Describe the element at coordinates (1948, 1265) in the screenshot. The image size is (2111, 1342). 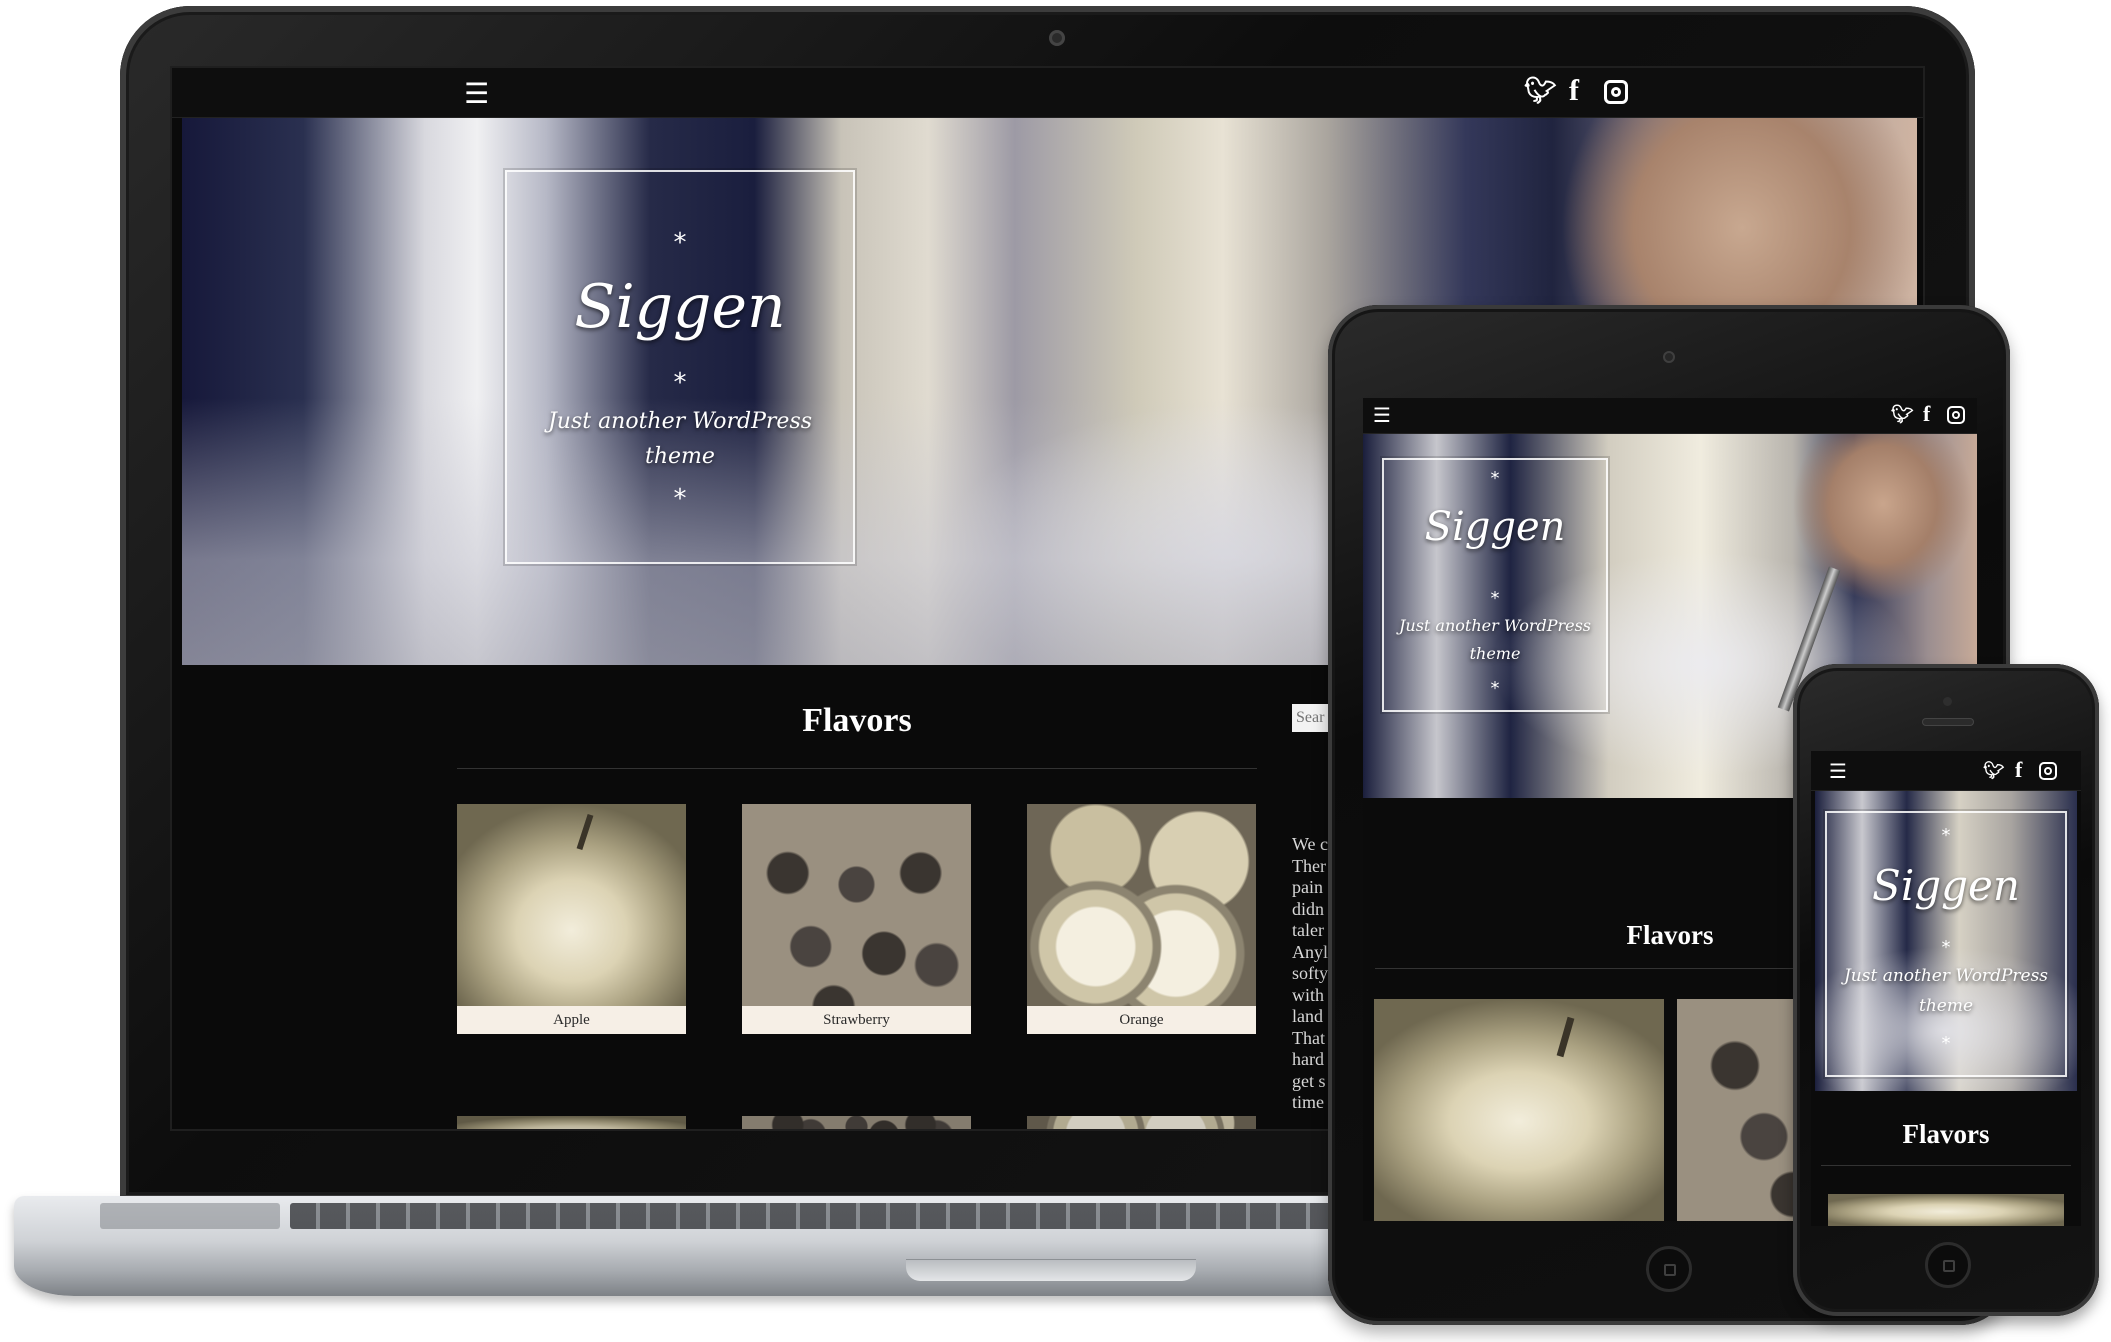
I see `phone-home-button` at that location.